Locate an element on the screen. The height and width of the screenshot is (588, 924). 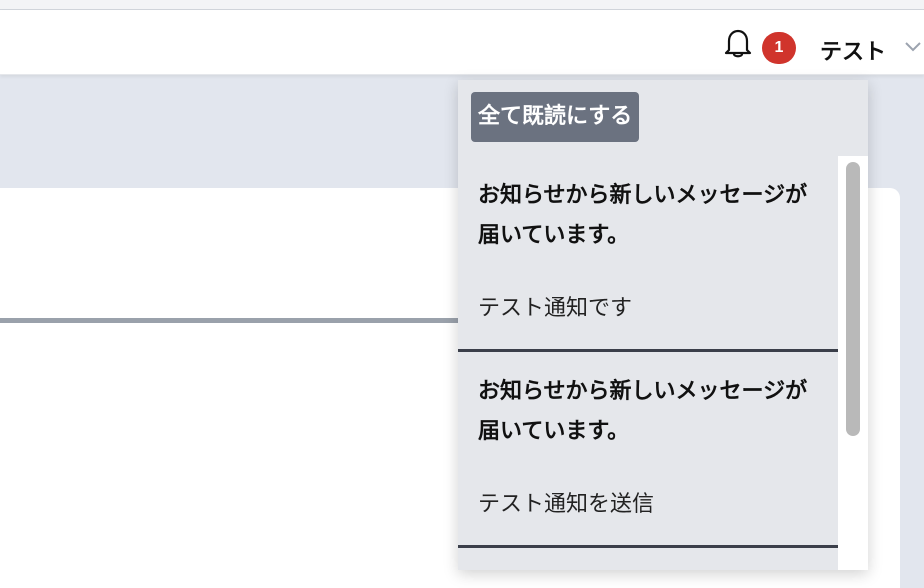
mark-all-read-button: 全て既読にする is located at coordinates (555, 117).